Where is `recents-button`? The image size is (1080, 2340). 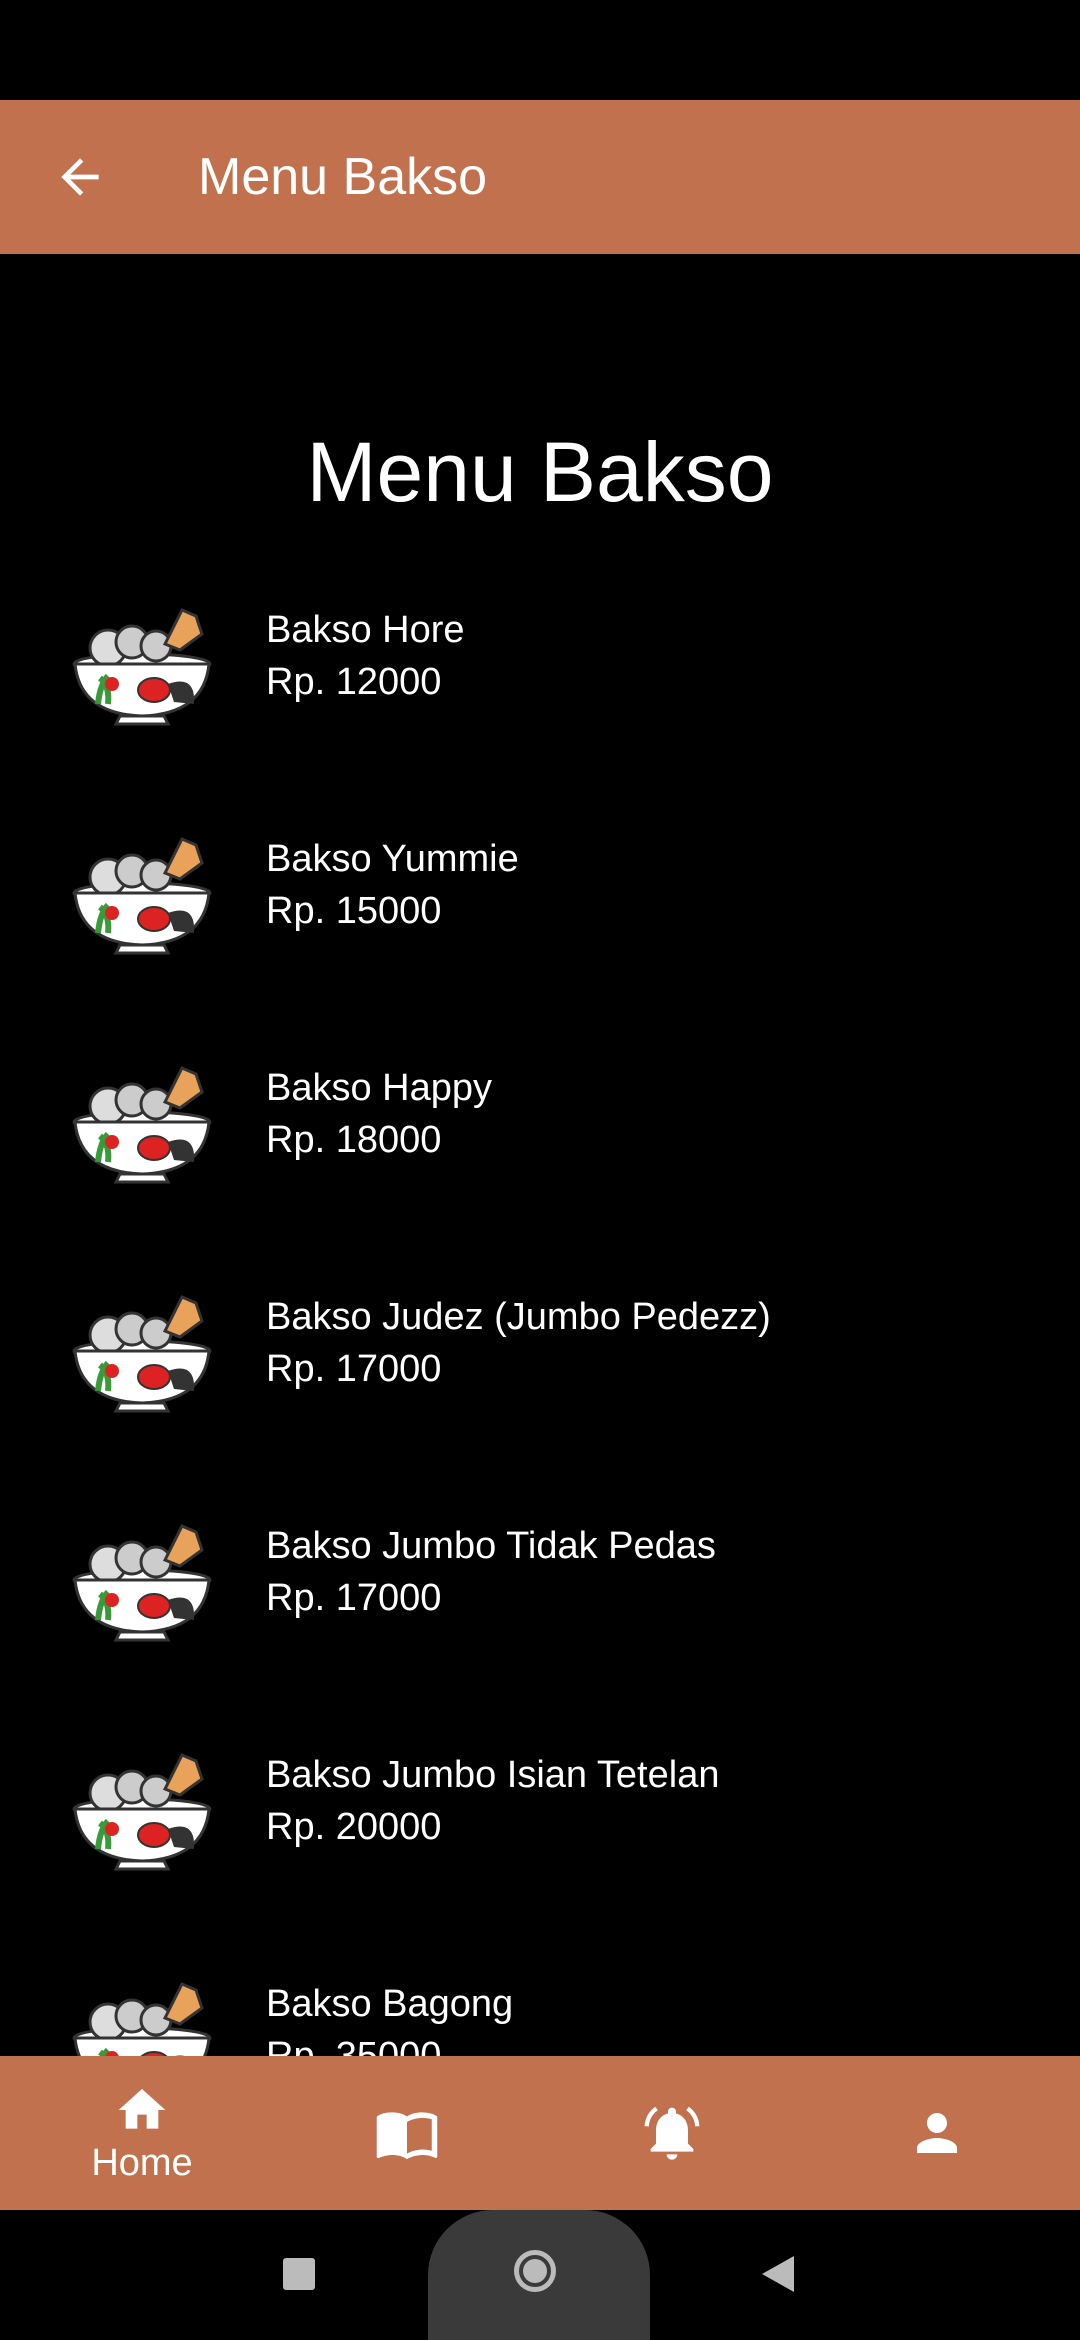
recents-button is located at coordinates (299, 2274).